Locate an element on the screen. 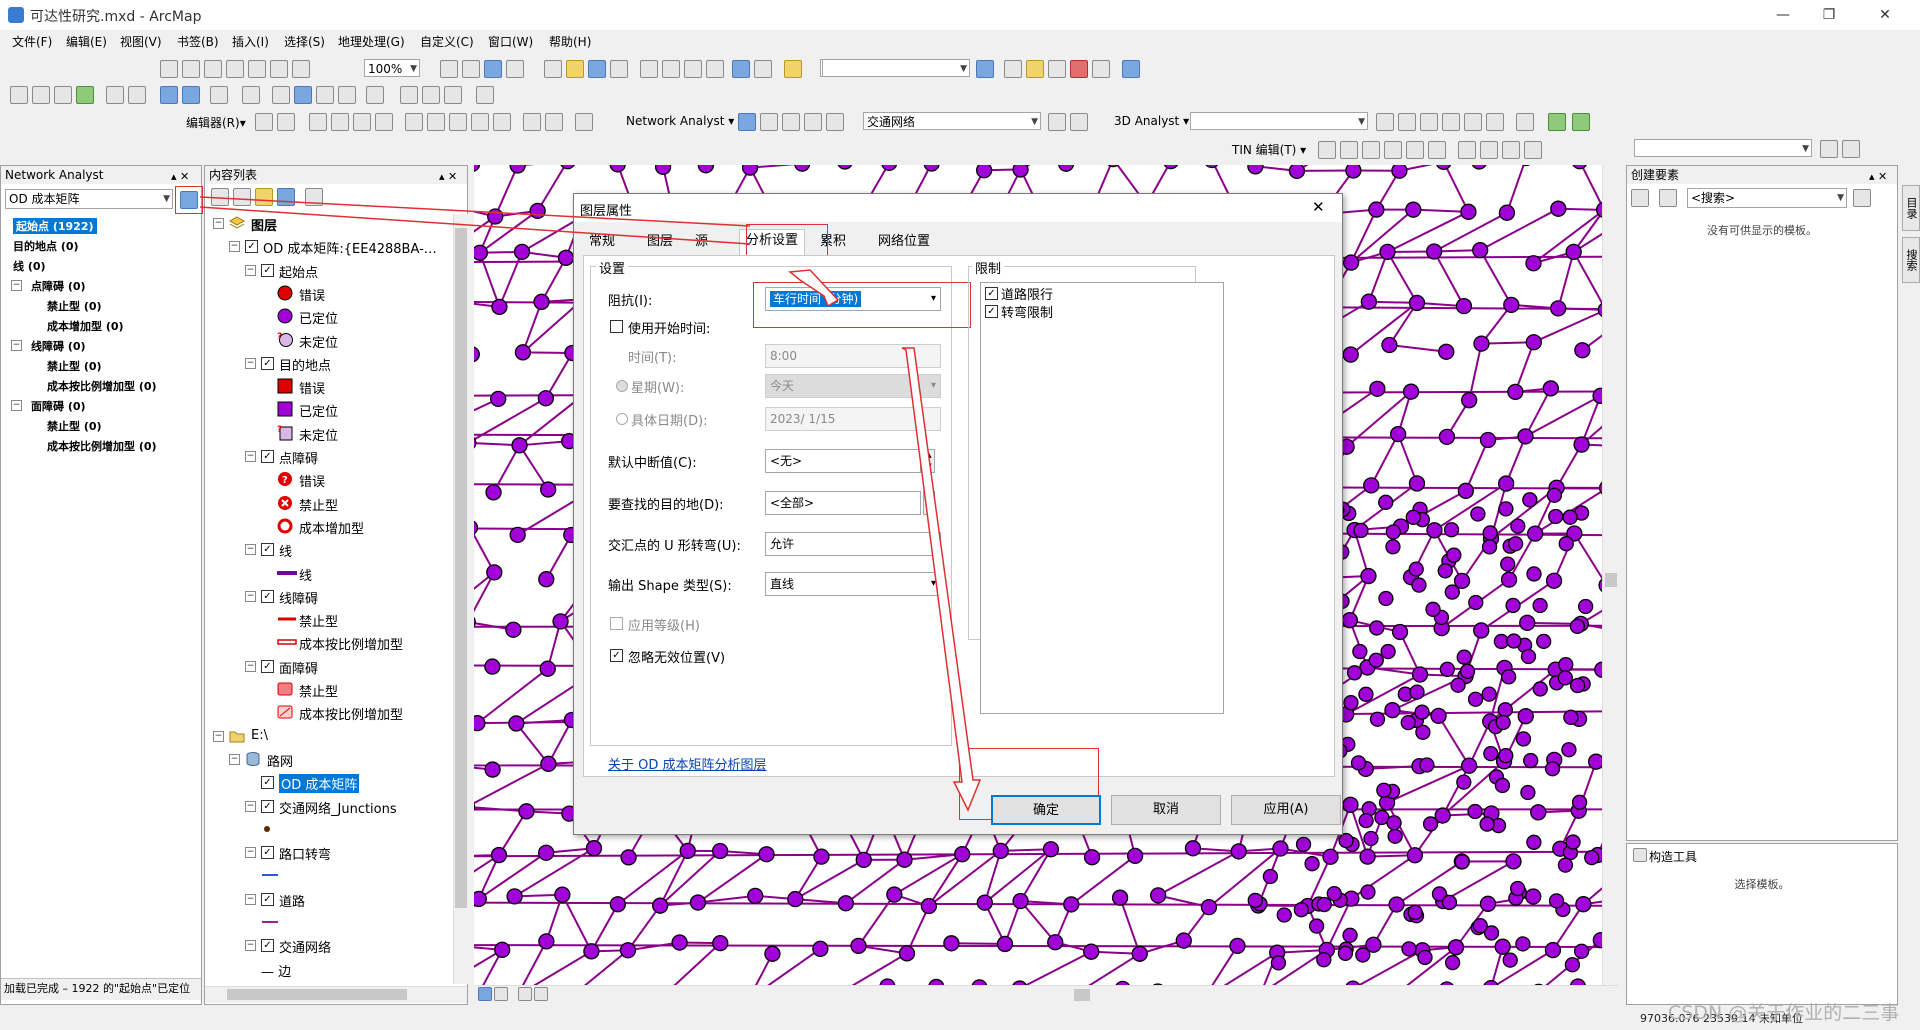  impedance-select: 车行时间 (分钟) ▾ is located at coordinates (853, 299).